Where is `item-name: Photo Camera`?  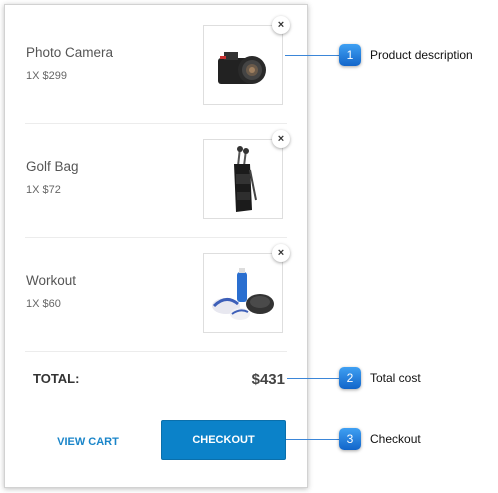 item-name: Photo Camera is located at coordinates (70, 52).